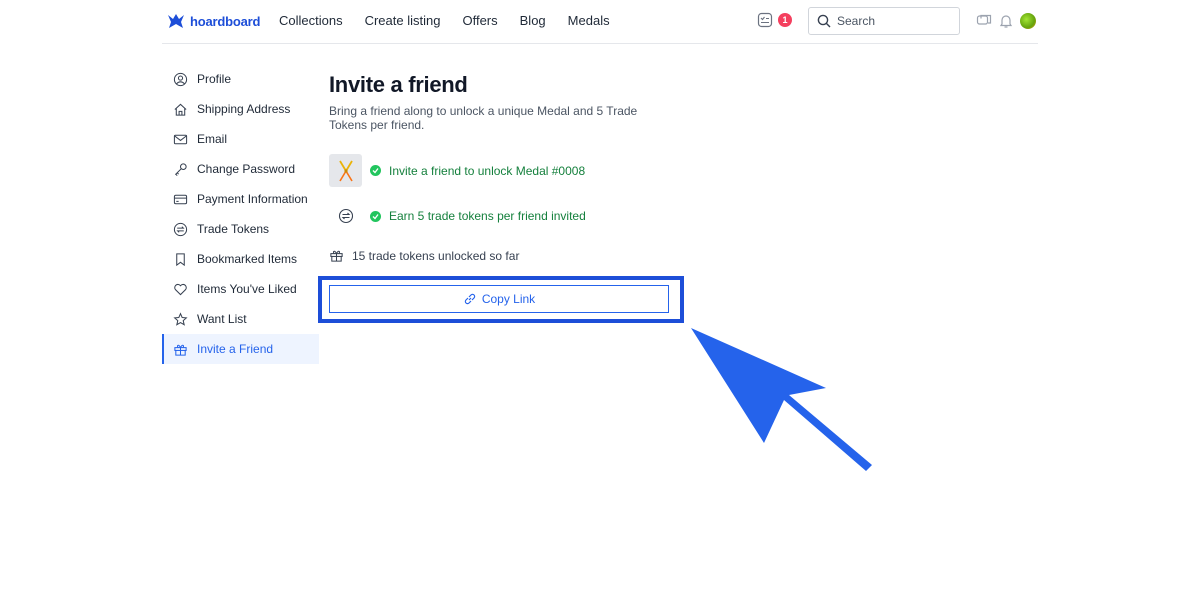 The height and width of the screenshot is (595, 1200). Describe the element at coordinates (212, 139) in the screenshot. I see `sidebar-item-label: Email` at that location.